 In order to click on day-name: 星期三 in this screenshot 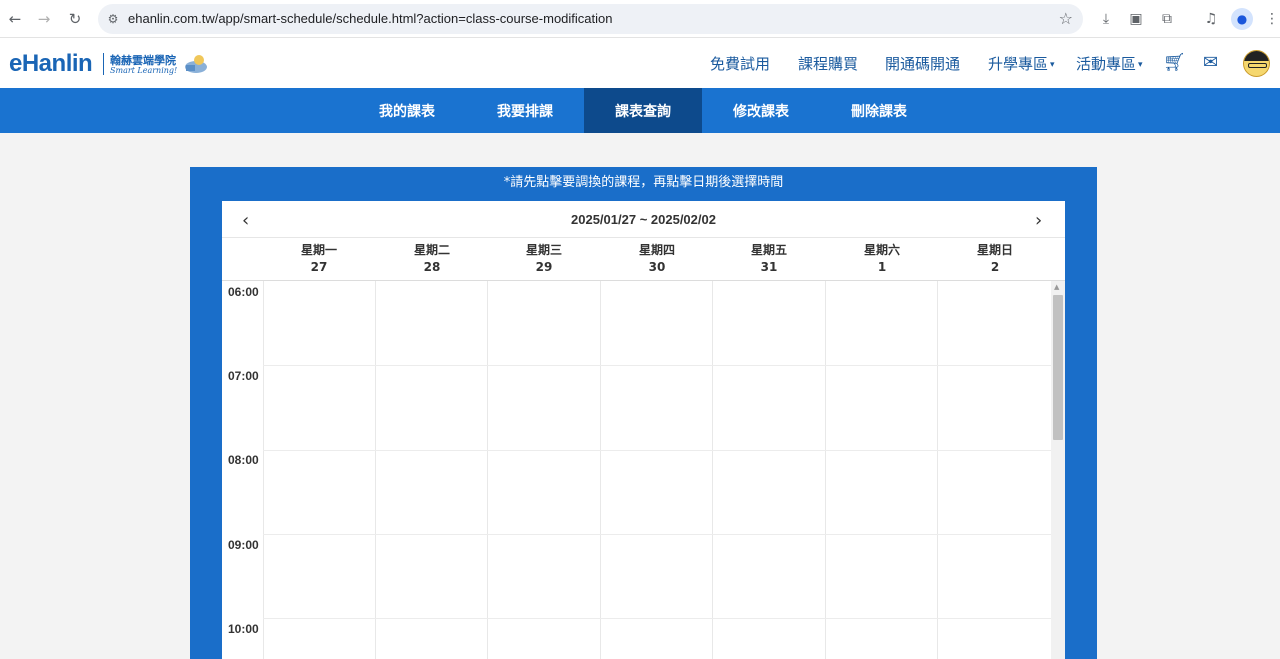, I will do `click(543, 250)`.